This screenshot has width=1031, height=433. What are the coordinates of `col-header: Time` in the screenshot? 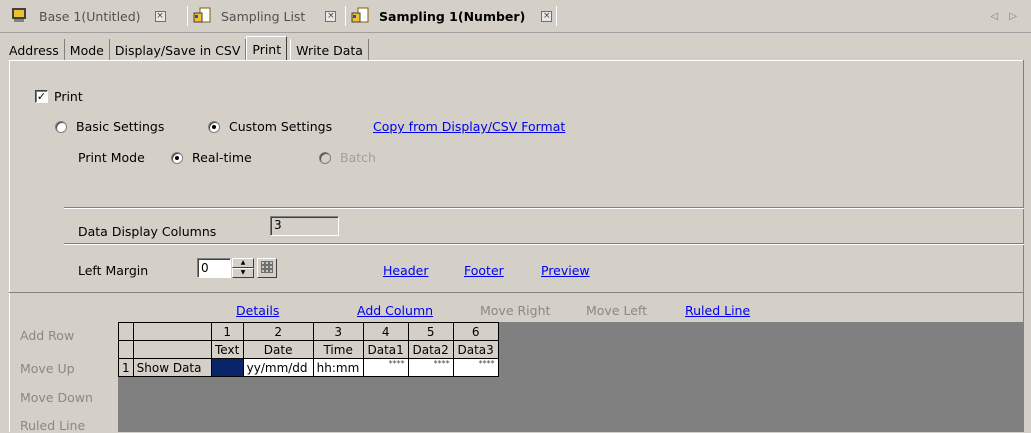 It's located at (338, 349).